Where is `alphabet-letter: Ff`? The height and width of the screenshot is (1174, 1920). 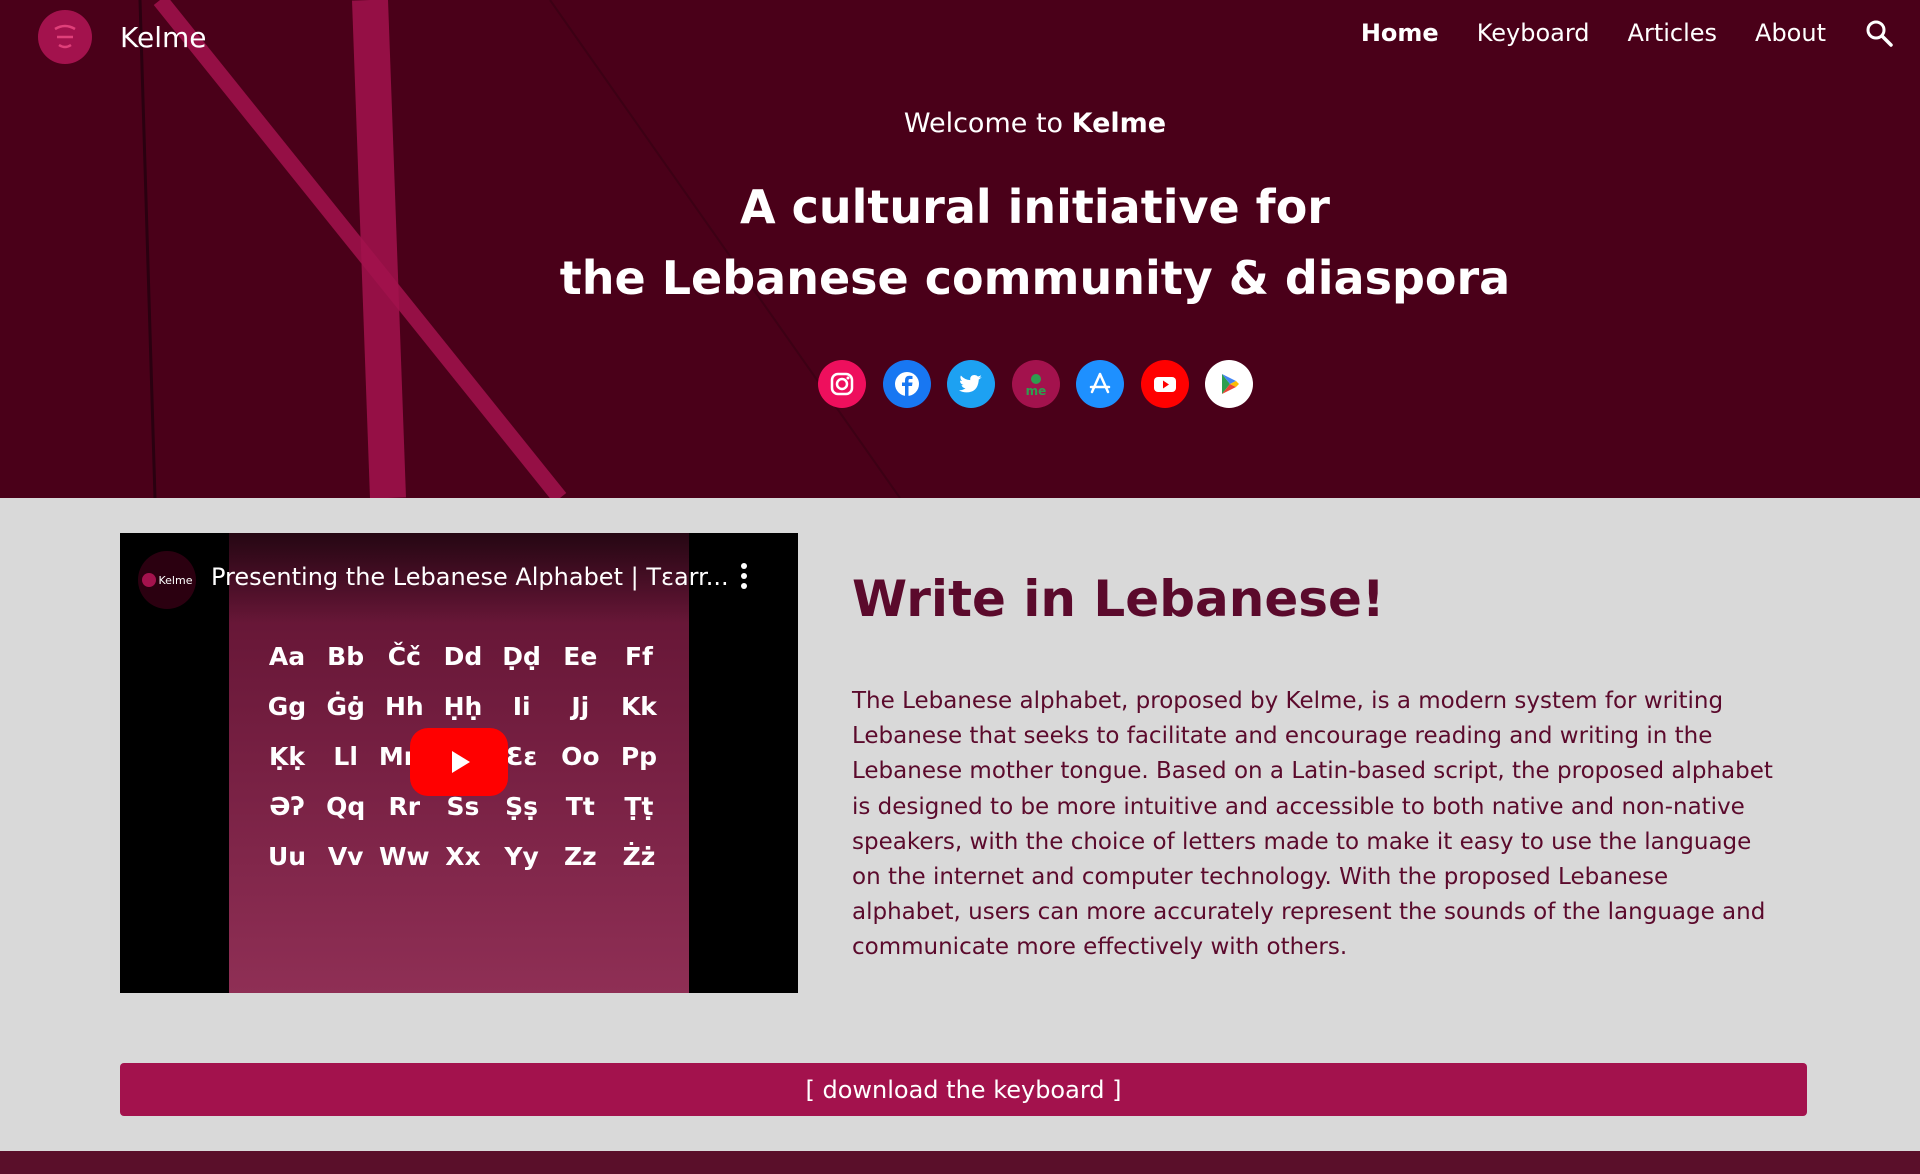 alphabet-letter: Ff is located at coordinates (638, 656).